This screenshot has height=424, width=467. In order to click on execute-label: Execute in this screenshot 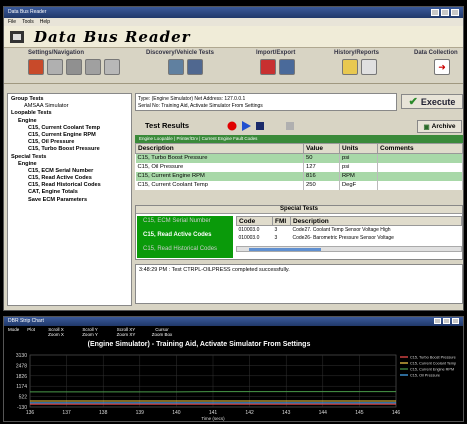, I will do `click(438, 101)`.